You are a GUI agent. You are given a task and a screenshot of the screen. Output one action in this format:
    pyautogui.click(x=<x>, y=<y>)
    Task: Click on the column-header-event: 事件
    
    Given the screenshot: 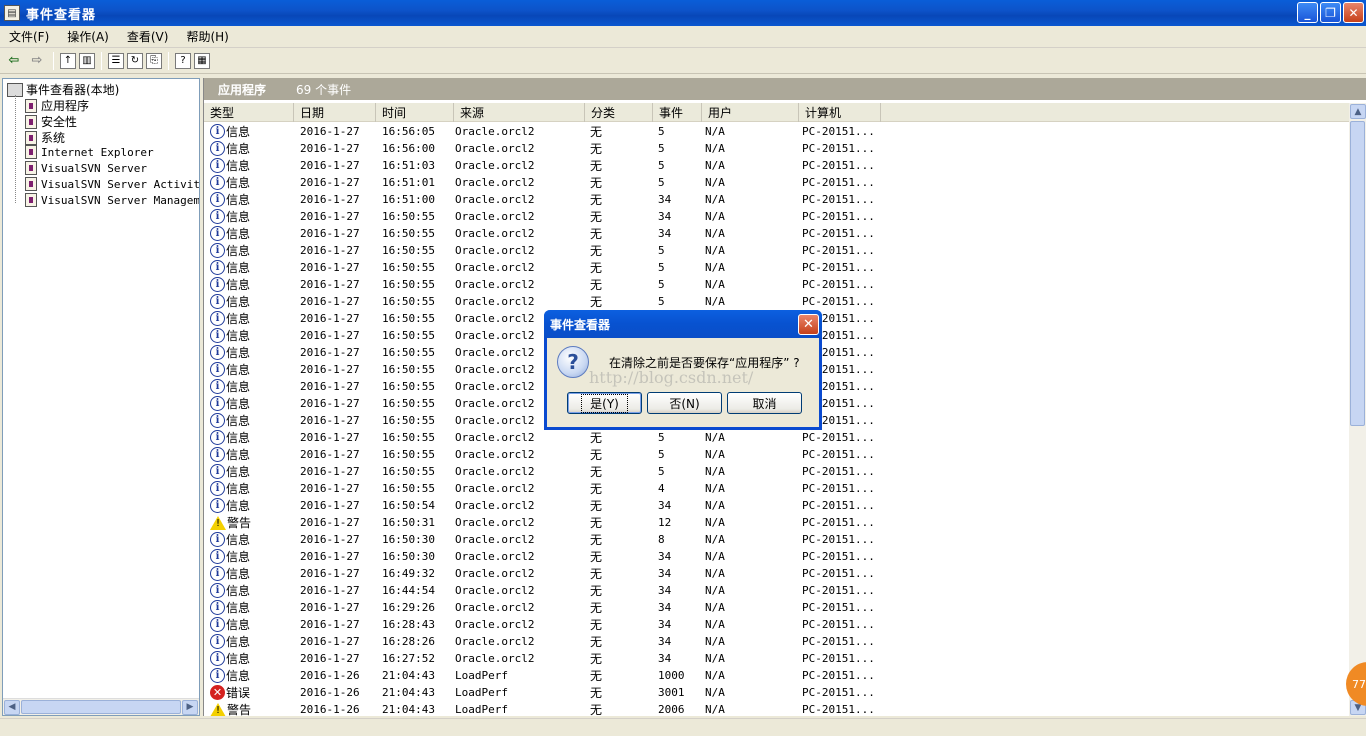 What is the action you would take?
    pyautogui.click(x=677, y=112)
    